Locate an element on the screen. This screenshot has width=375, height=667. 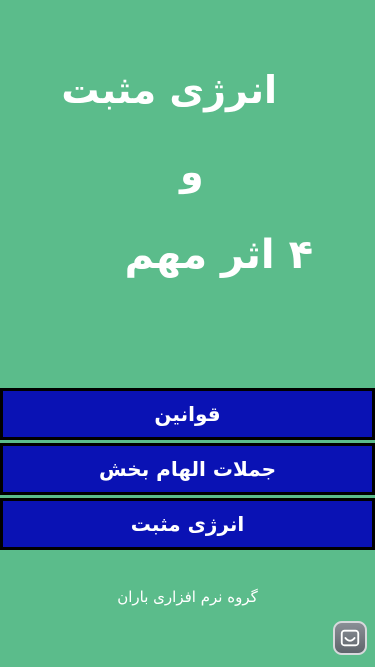
rules-button: قوانین is located at coordinates (187, 414).